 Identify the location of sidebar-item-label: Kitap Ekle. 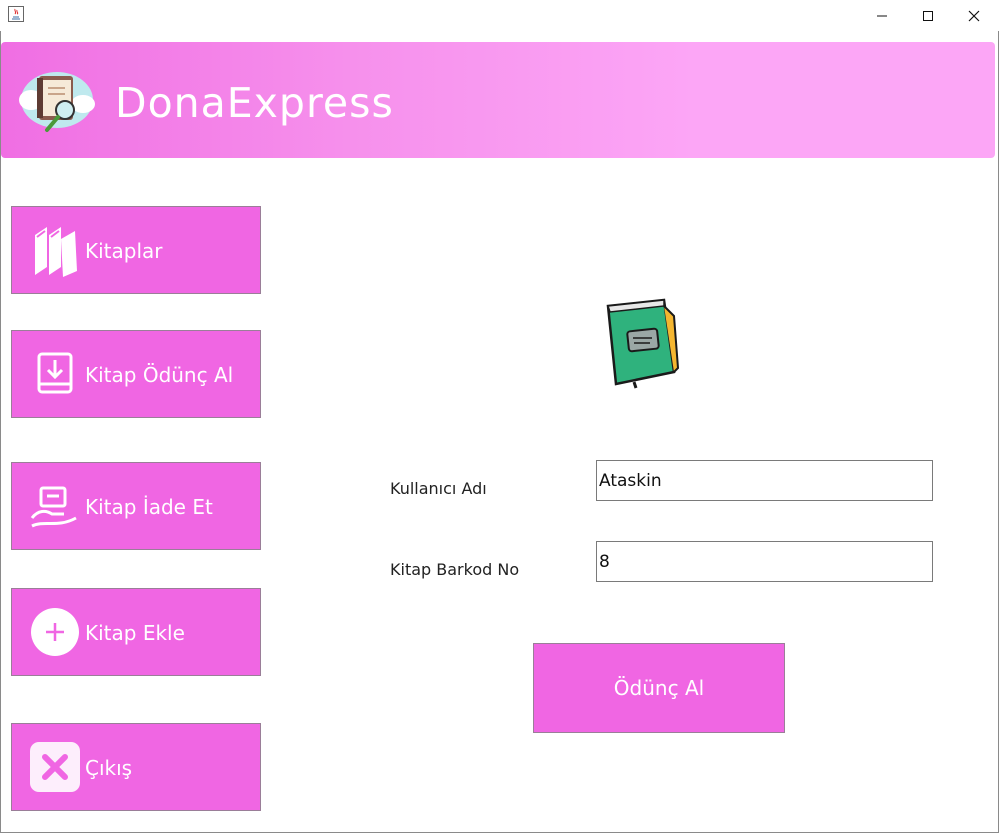
(135, 633).